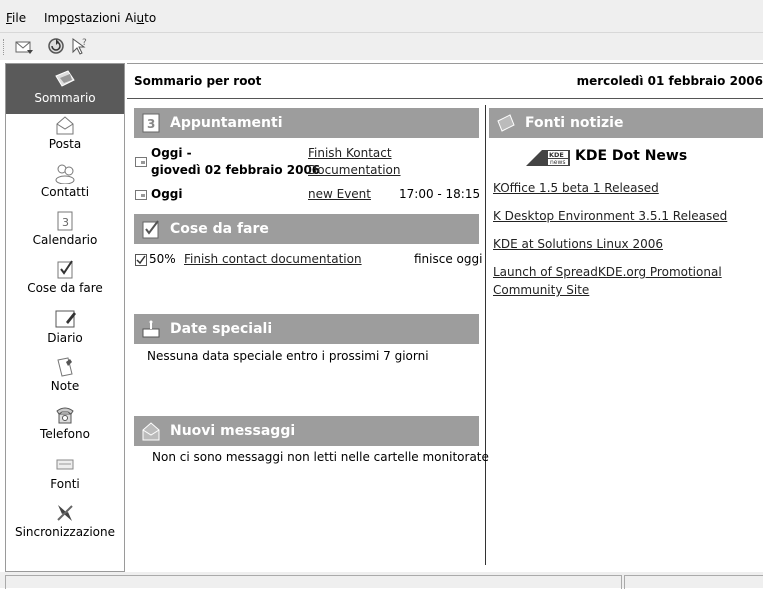 The height and width of the screenshot is (589, 763). What do you see at coordinates (607, 272) in the screenshot?
I see `news-link: Launch of SpreadKDE.org Promotional` at bounding box center [607, 272].